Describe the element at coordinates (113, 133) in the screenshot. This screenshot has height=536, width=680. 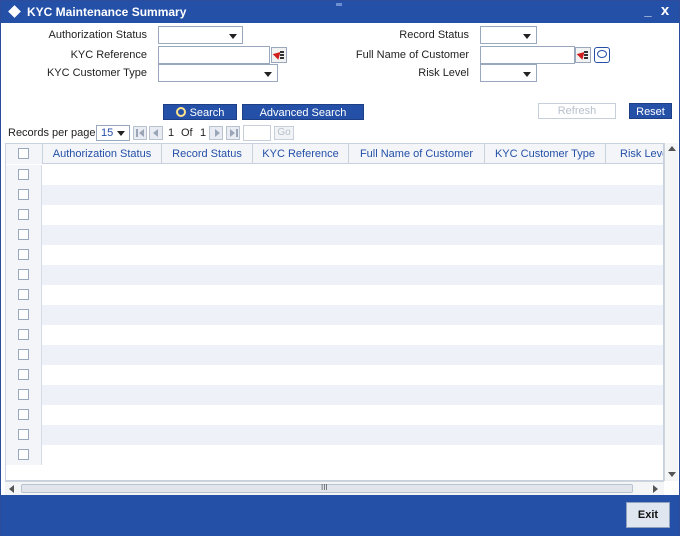
I see `records-per-page-select: 15` at that location.